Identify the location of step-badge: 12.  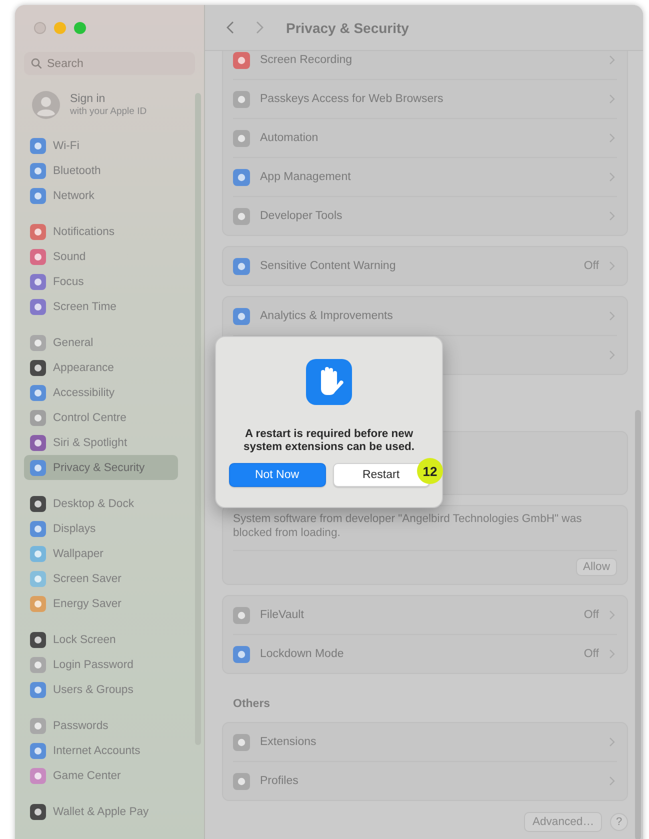
(430, 471).